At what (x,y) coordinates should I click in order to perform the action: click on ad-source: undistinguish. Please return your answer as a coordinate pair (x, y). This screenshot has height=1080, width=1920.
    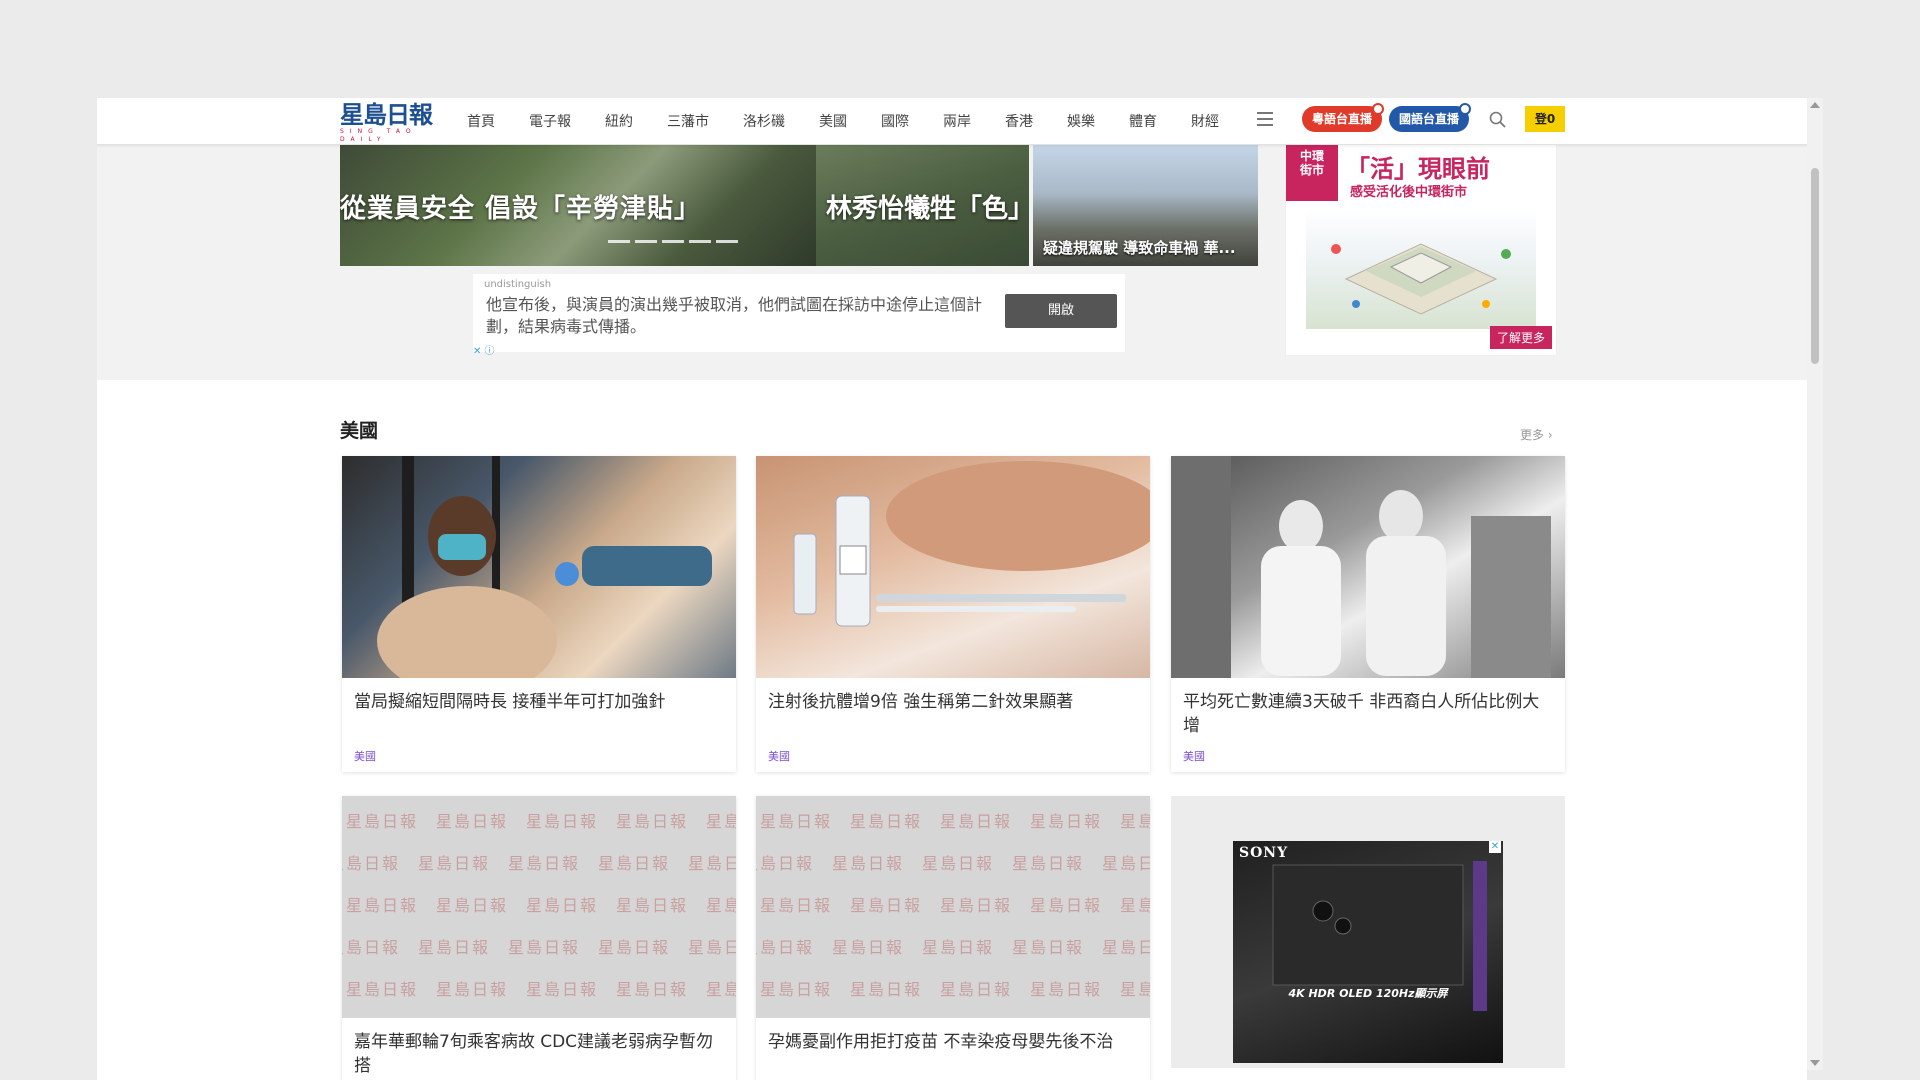
    Looking at the image, I should click on (518, 284).